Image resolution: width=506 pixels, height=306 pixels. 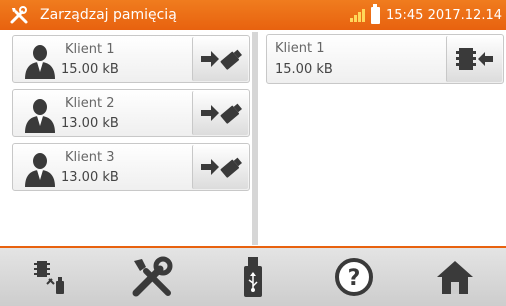 I want to click on settings-button, so click(x=152, y=277).